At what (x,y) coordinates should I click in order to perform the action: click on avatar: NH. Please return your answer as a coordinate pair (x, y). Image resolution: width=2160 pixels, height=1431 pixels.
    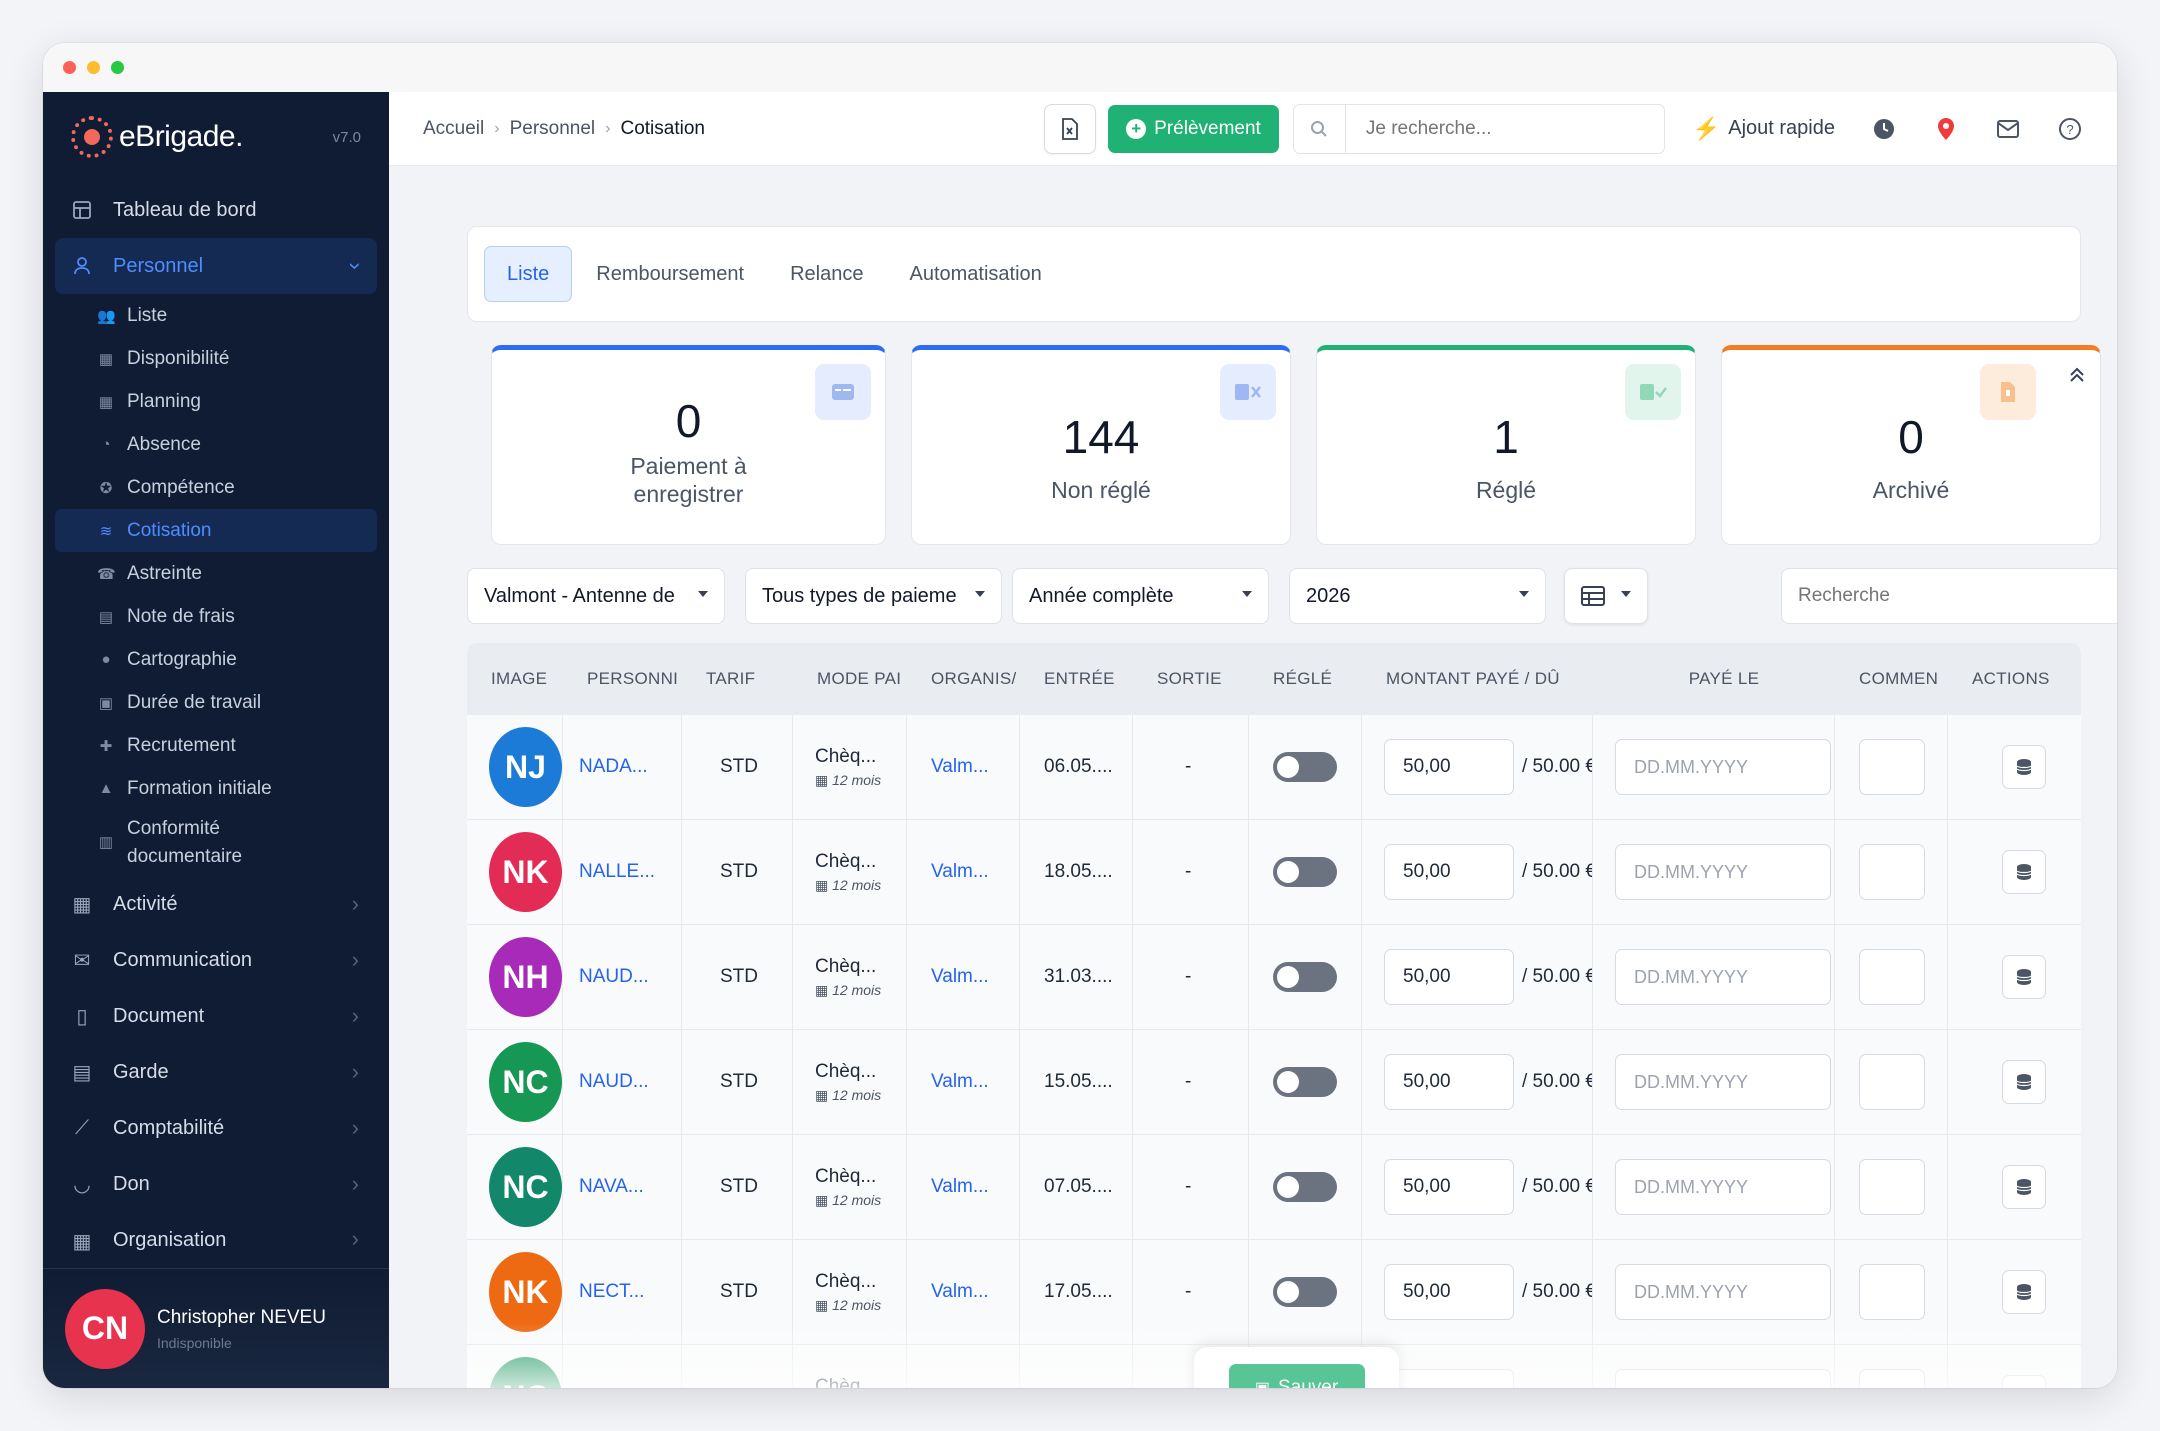
    Looking at the image, I should click on (525, 977).